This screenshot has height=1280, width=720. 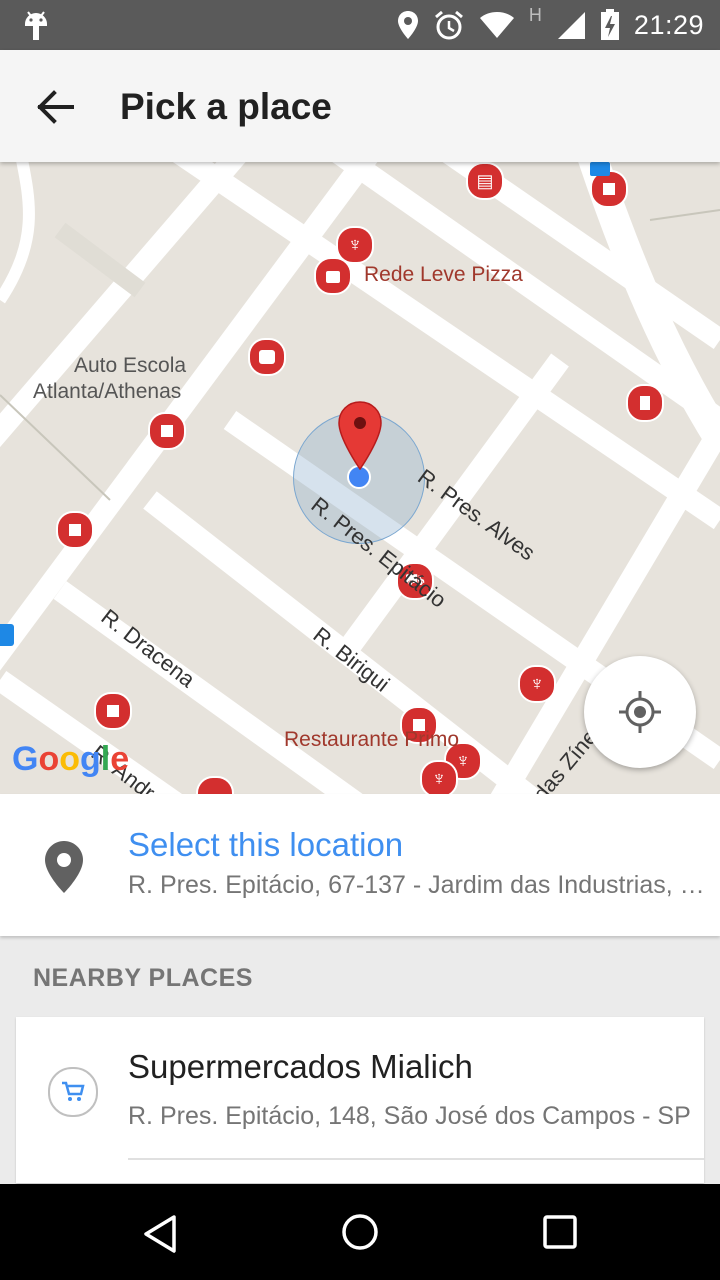 What do you see at coordinates (55, 107) in the screenshot?
I see `arrow-back-icon` at bounding box center [55, 107].